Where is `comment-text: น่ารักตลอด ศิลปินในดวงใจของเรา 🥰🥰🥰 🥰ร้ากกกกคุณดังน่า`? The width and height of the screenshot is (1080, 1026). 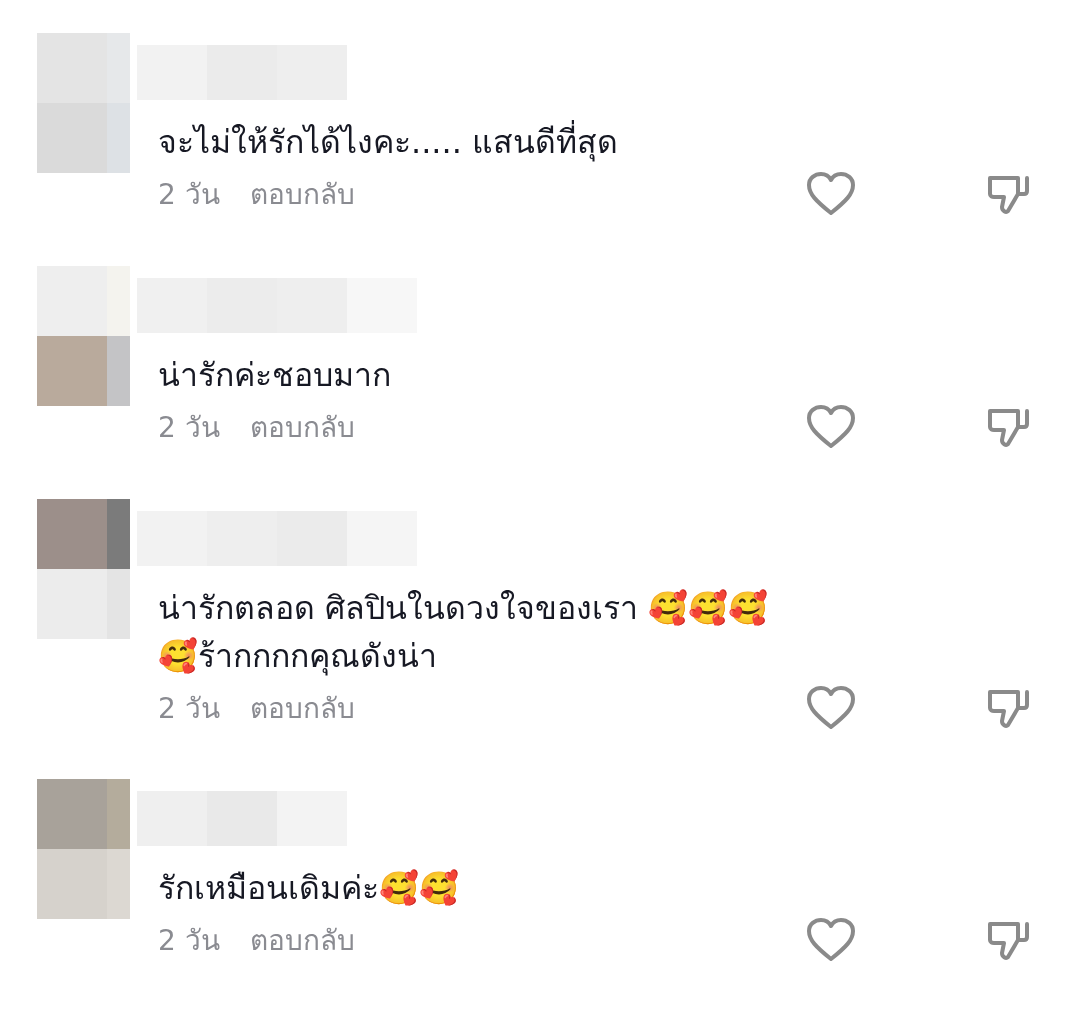 comment-text: น่ารักตลอด ศิลปินในดวงใจของเรา 🥰🥰🥰 🥰ร้ากกกกคุณดังน่า is located at coordinates (464, 633).